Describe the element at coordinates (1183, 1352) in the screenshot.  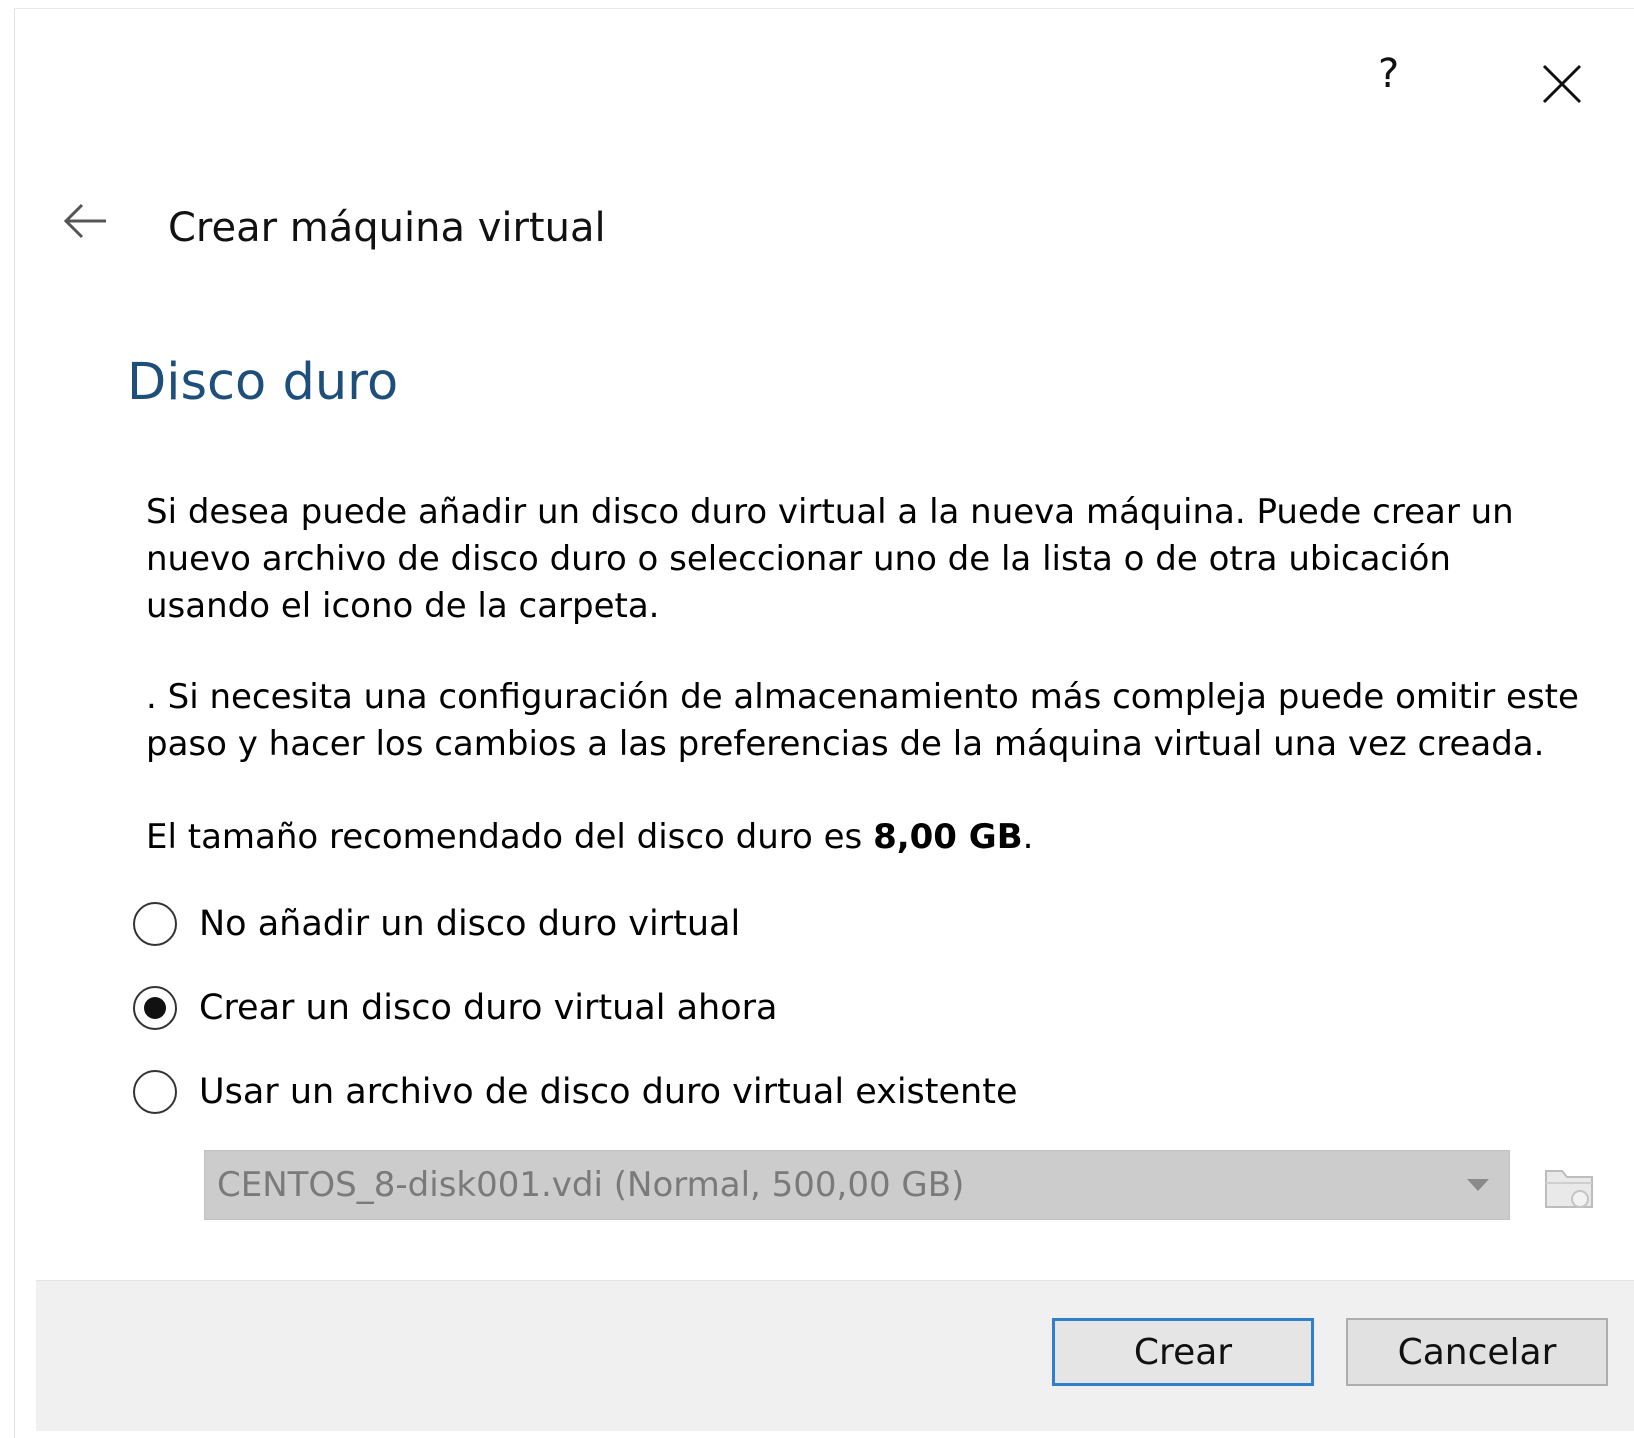
I see `create-button: Crear` at that location.